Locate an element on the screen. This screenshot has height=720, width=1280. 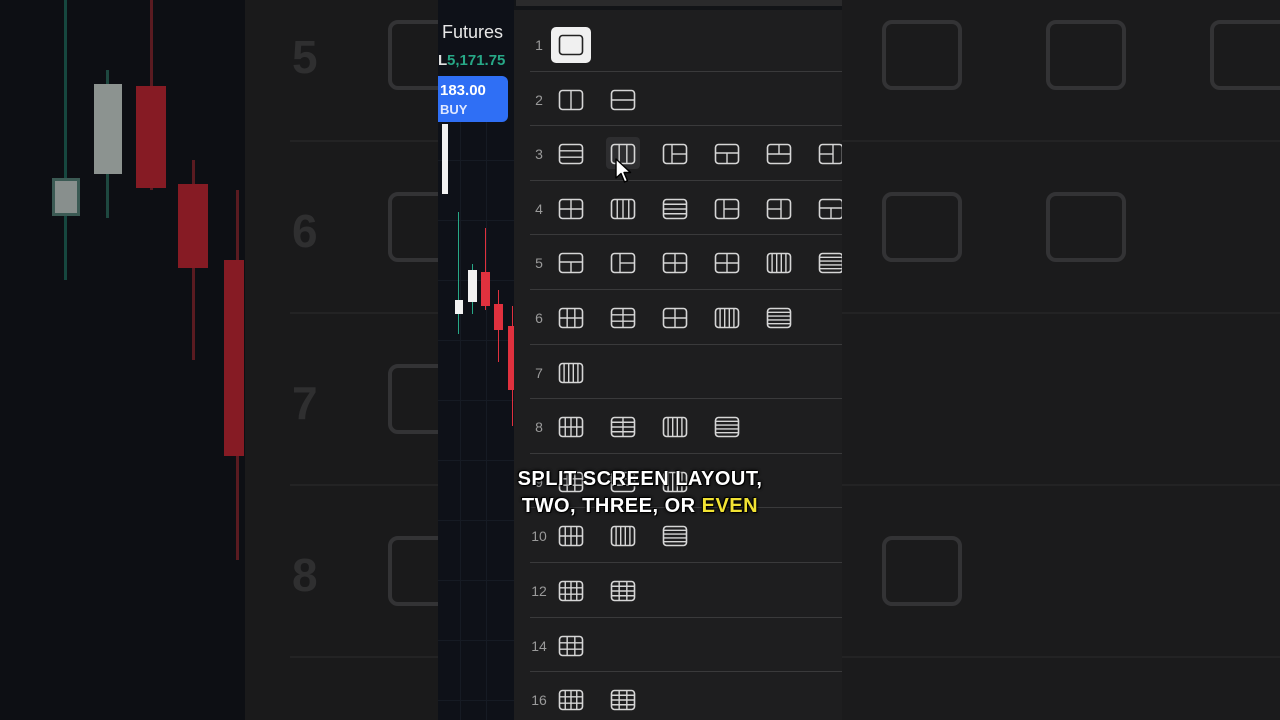
six-rows-icon is located at coordinates (779, 318).